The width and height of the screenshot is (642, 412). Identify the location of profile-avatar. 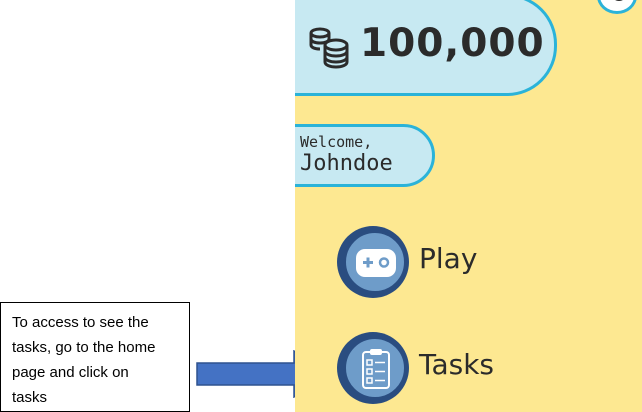
(617, 7).